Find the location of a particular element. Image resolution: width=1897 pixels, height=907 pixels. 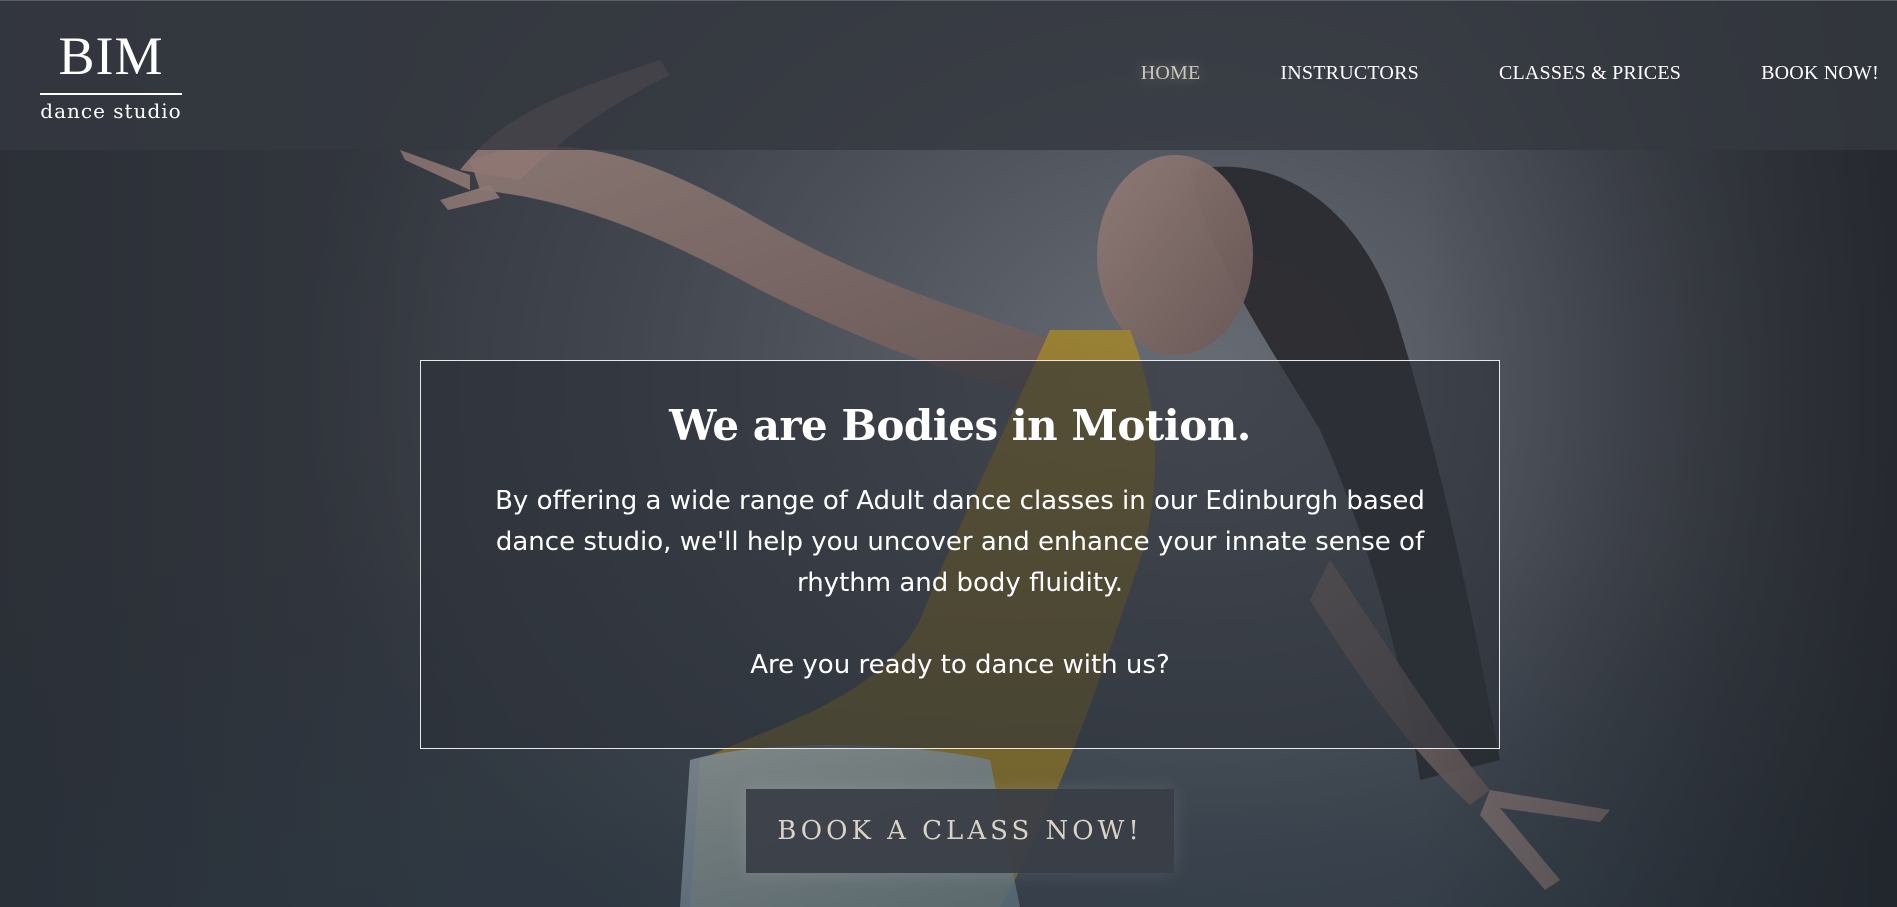

nav-instructors: INSTRUCTORS is located at coordinates (1349, 73).